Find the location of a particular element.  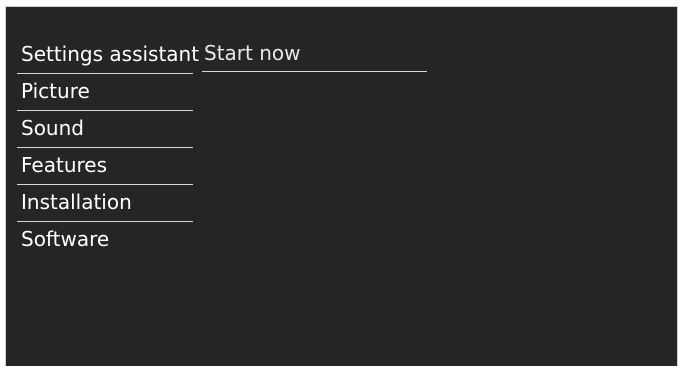

submenu-item-start-now: Start now is located at coordinates (314, 54).